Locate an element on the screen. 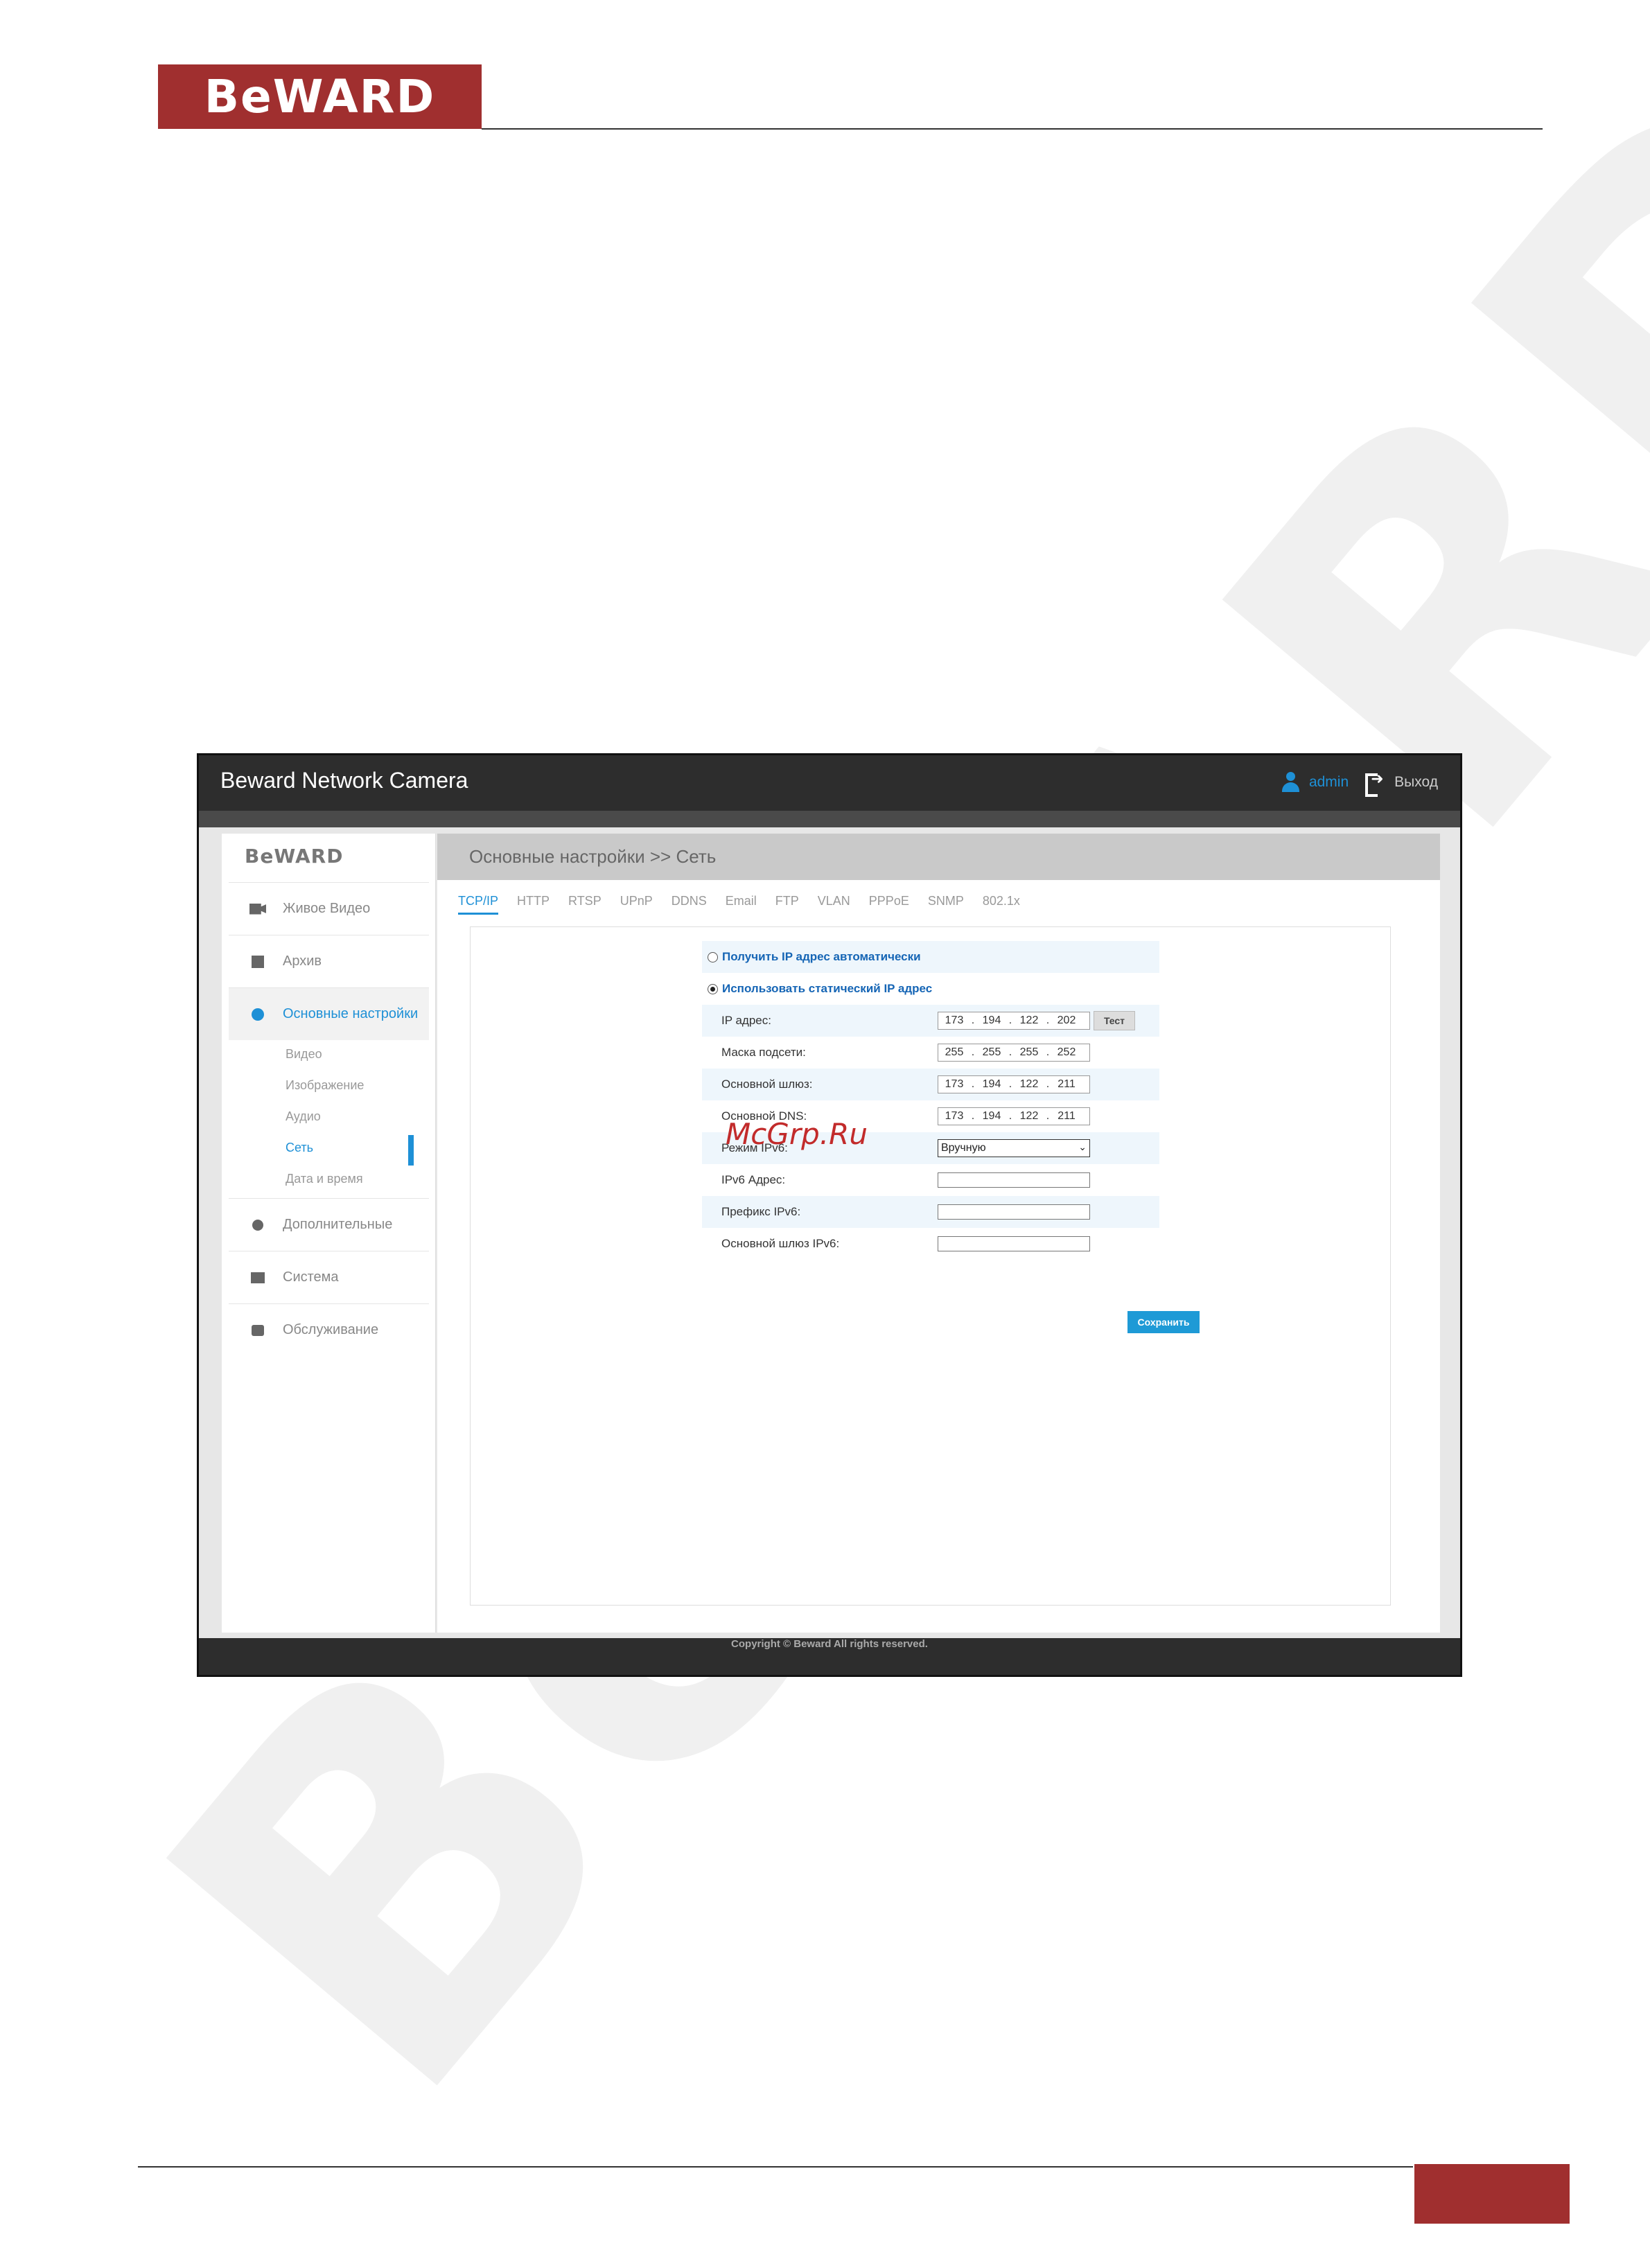 Image resolution: width=1650 pixels, height=2268 pixels. video-camera-icon is located at coordinates (257, 909).